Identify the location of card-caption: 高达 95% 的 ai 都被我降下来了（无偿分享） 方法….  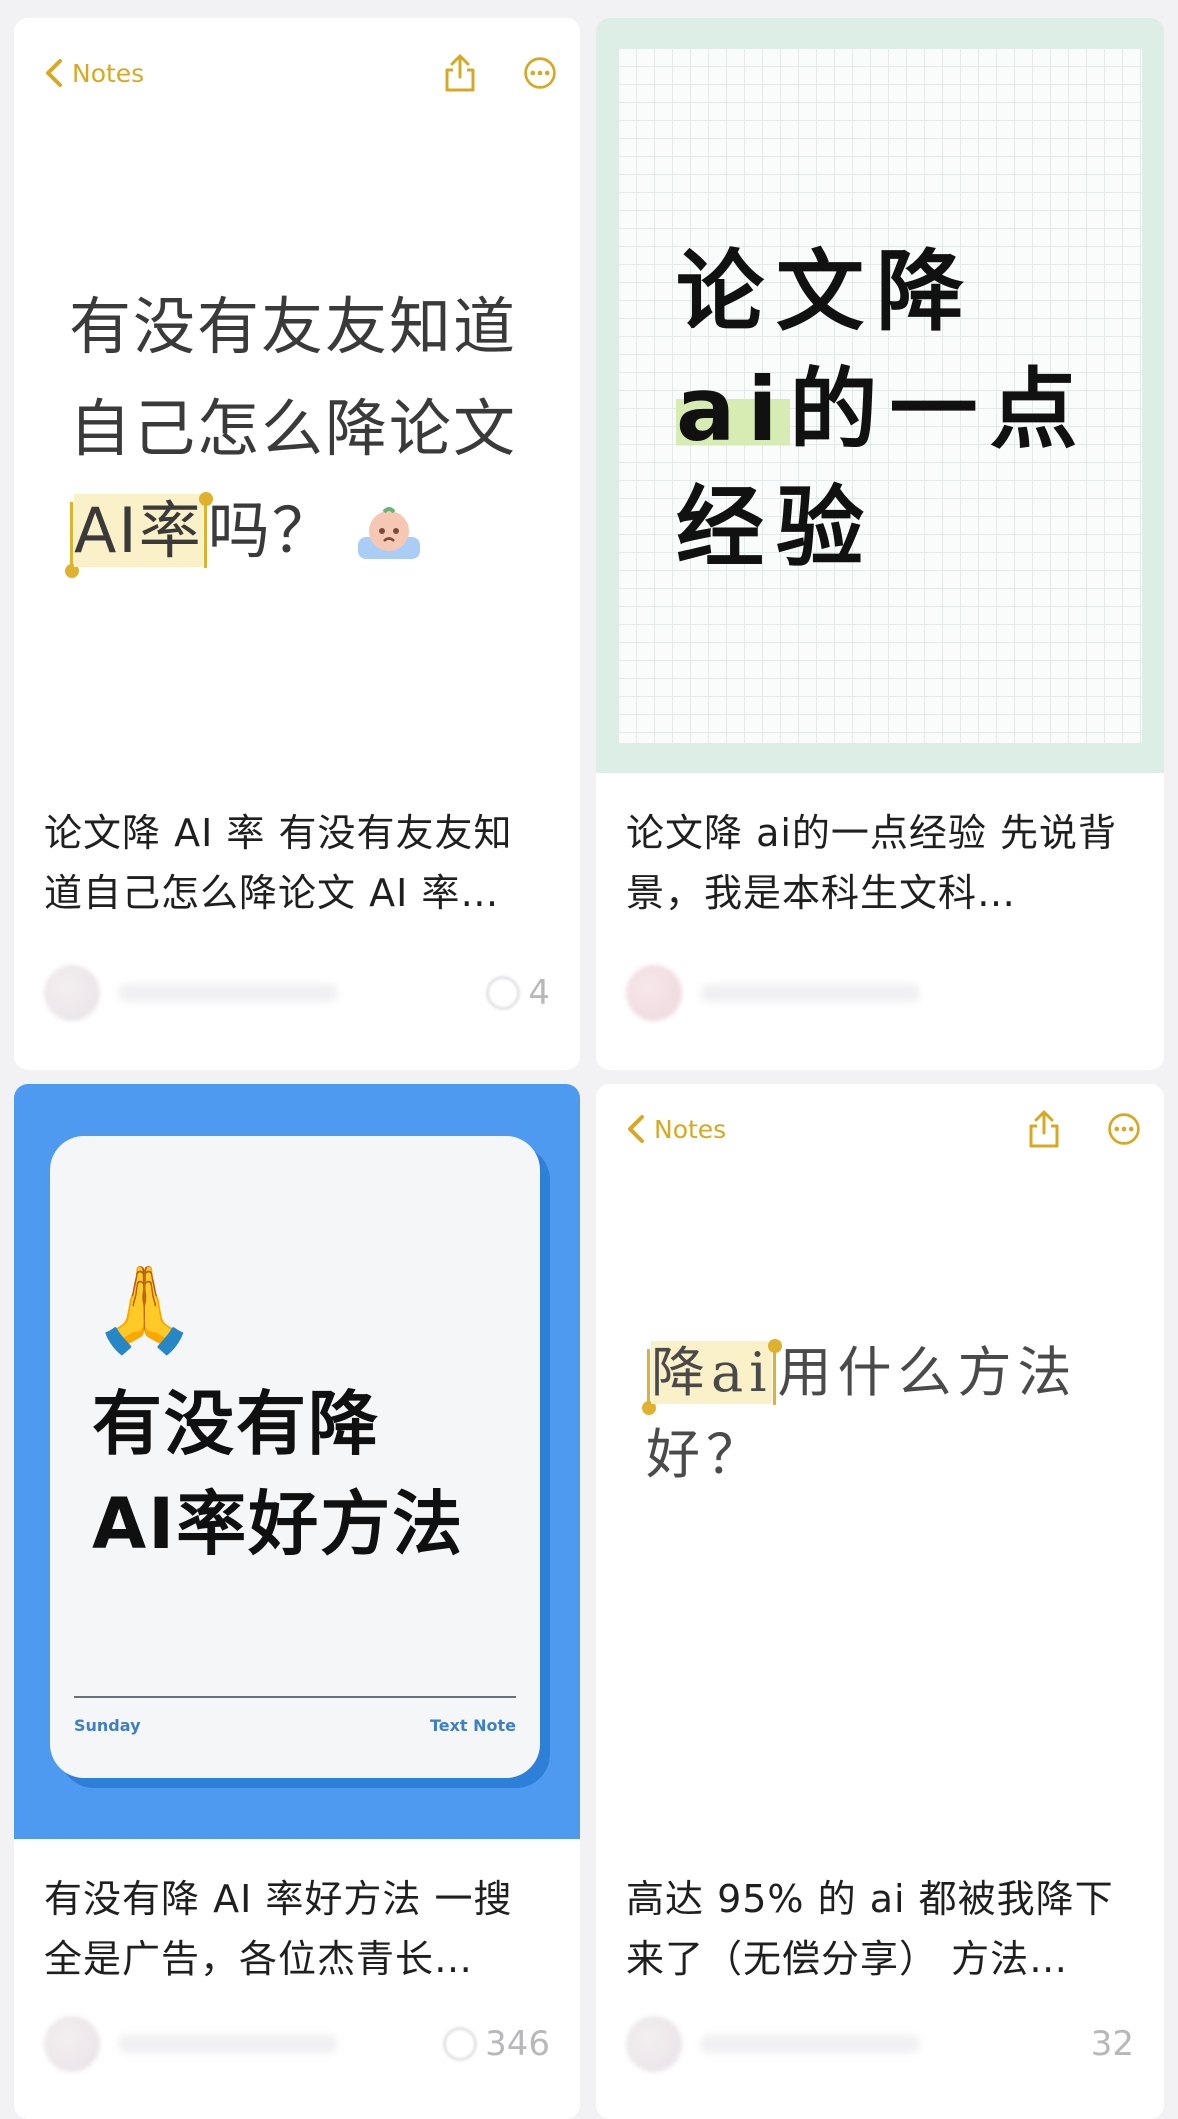
(870, 1929).